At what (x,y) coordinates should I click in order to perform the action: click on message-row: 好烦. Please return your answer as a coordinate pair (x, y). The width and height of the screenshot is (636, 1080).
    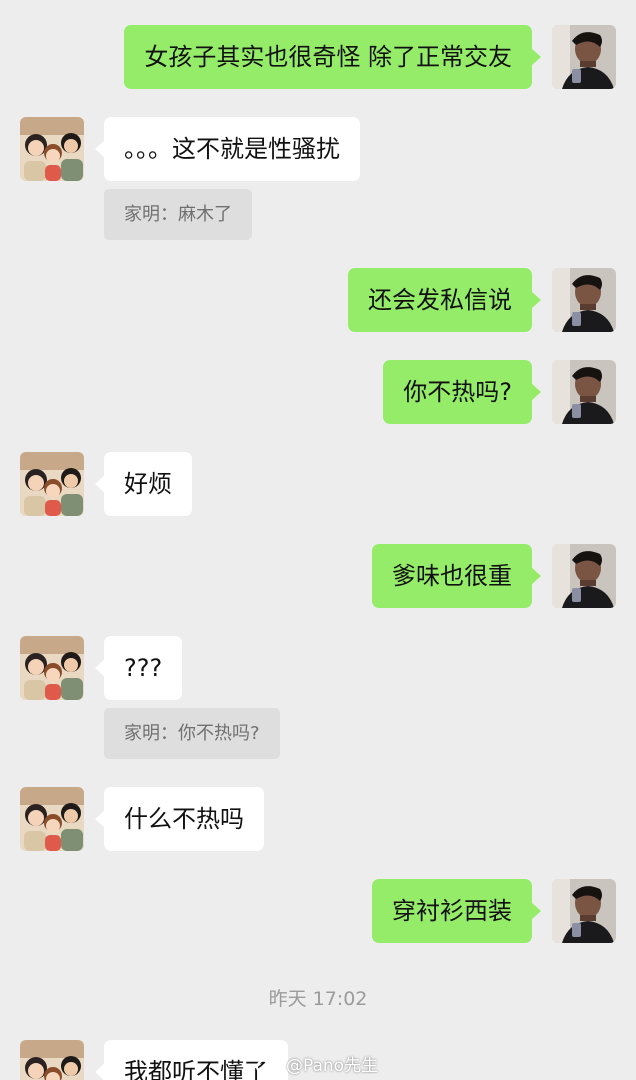
    Looking at the image, I should click on (318, 484).